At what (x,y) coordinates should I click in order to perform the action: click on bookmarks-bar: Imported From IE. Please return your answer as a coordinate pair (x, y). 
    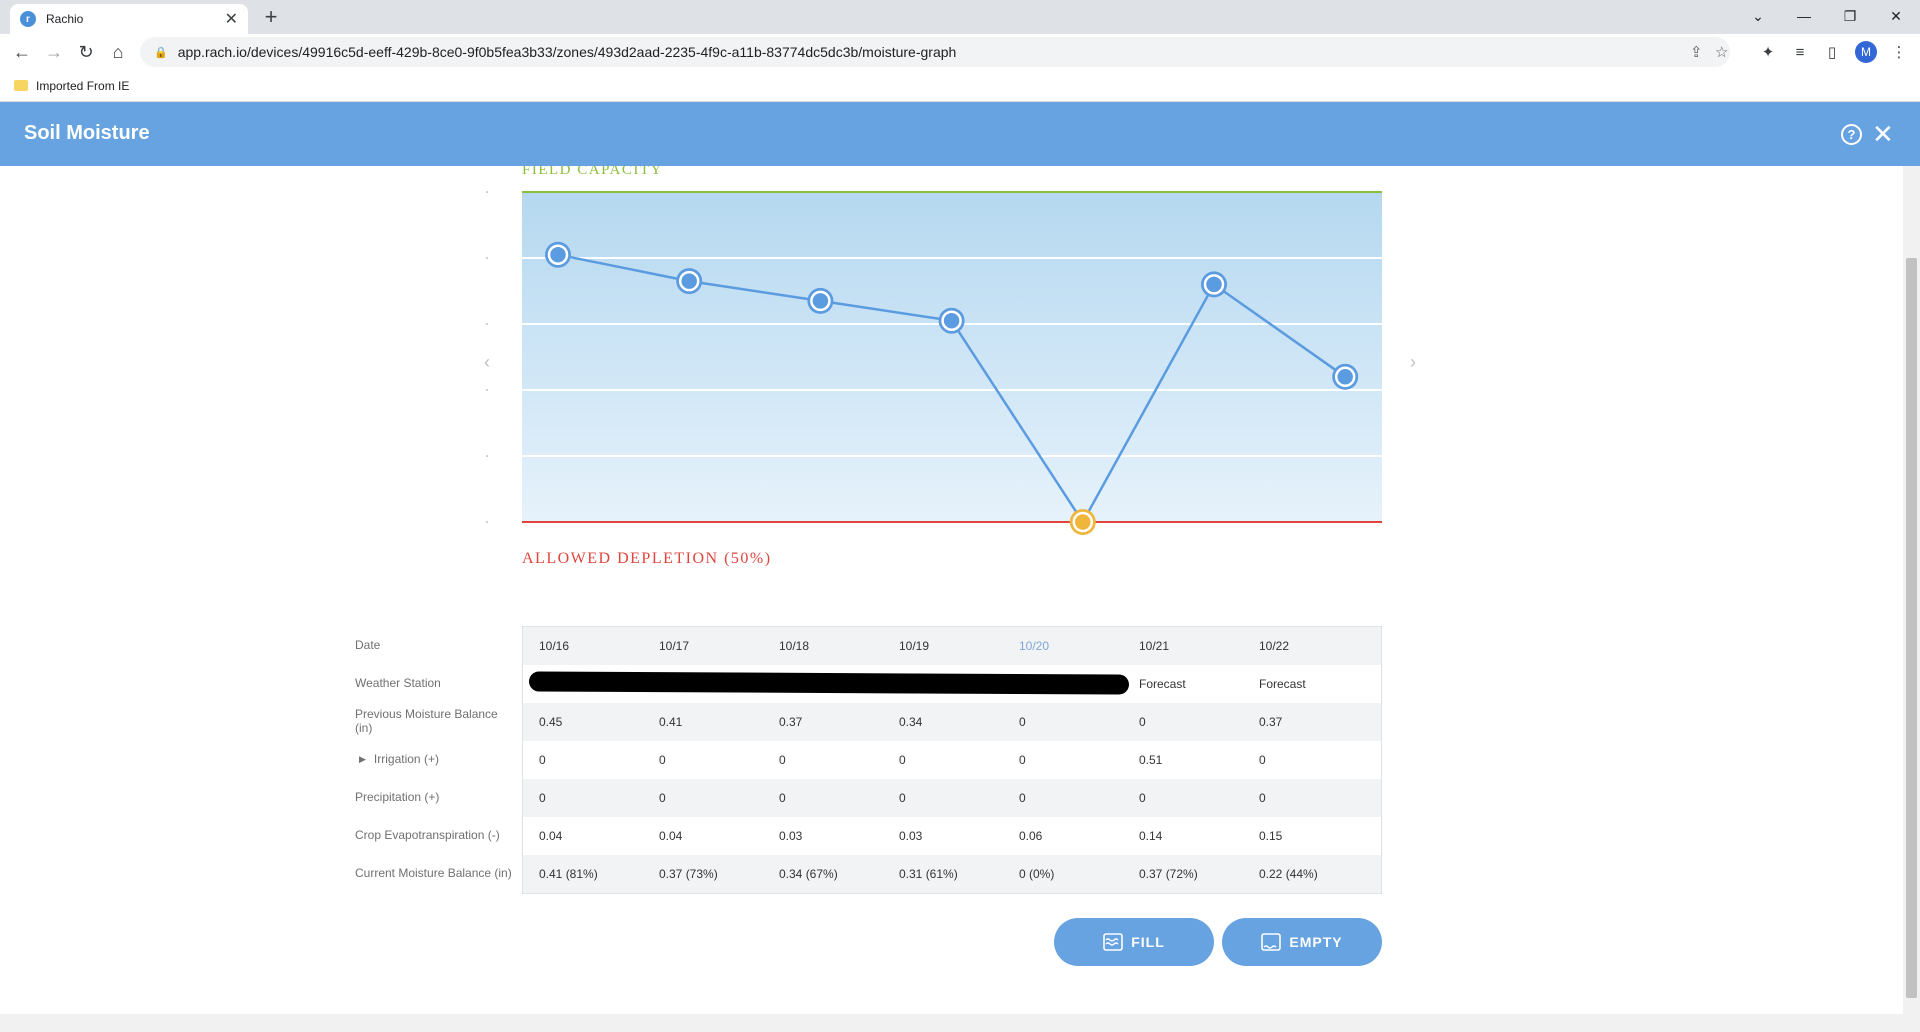
    Looking at the image, I should click on (960, 86).